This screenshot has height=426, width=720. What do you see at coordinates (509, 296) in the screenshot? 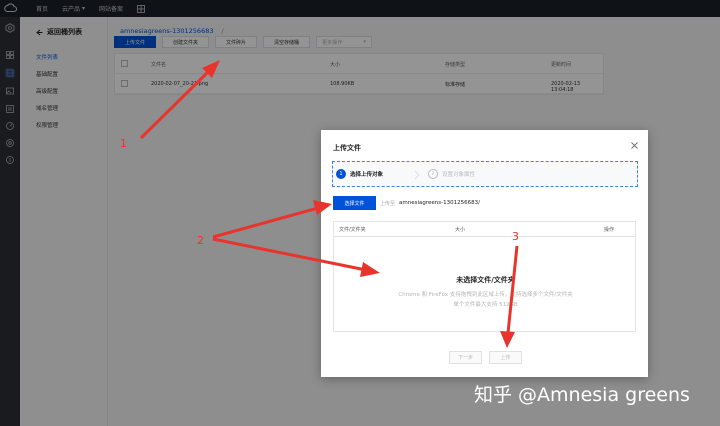
I see `arrow-to-upload-action` at bounding box center [509, 296].